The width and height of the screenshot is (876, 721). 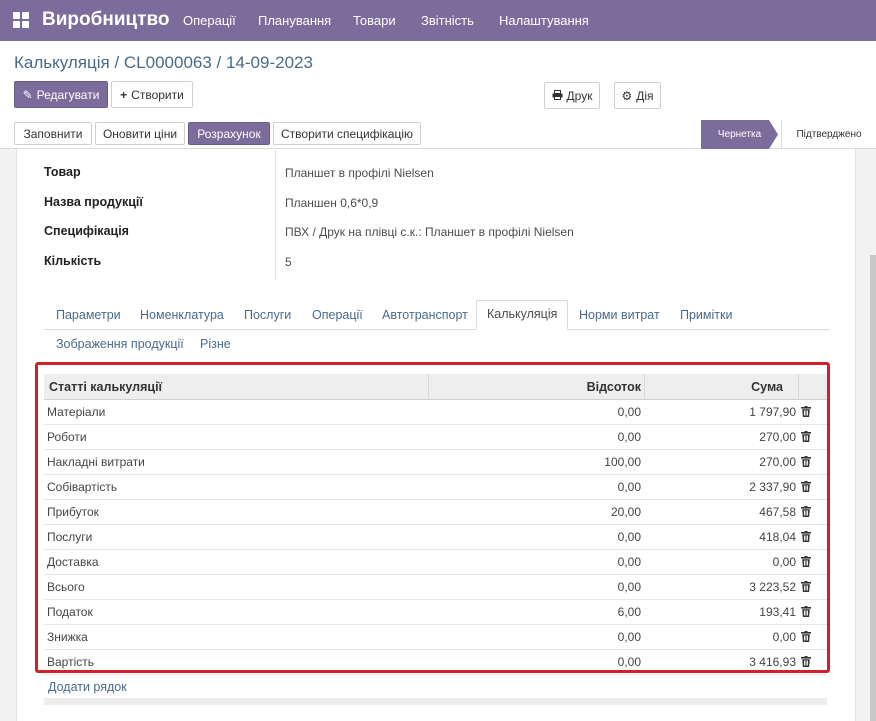 What do you see at coordinates (182, 315) in the screenshot?
I see `tab-nomenclature: Номенклатура` at bounding box center [182, 315].